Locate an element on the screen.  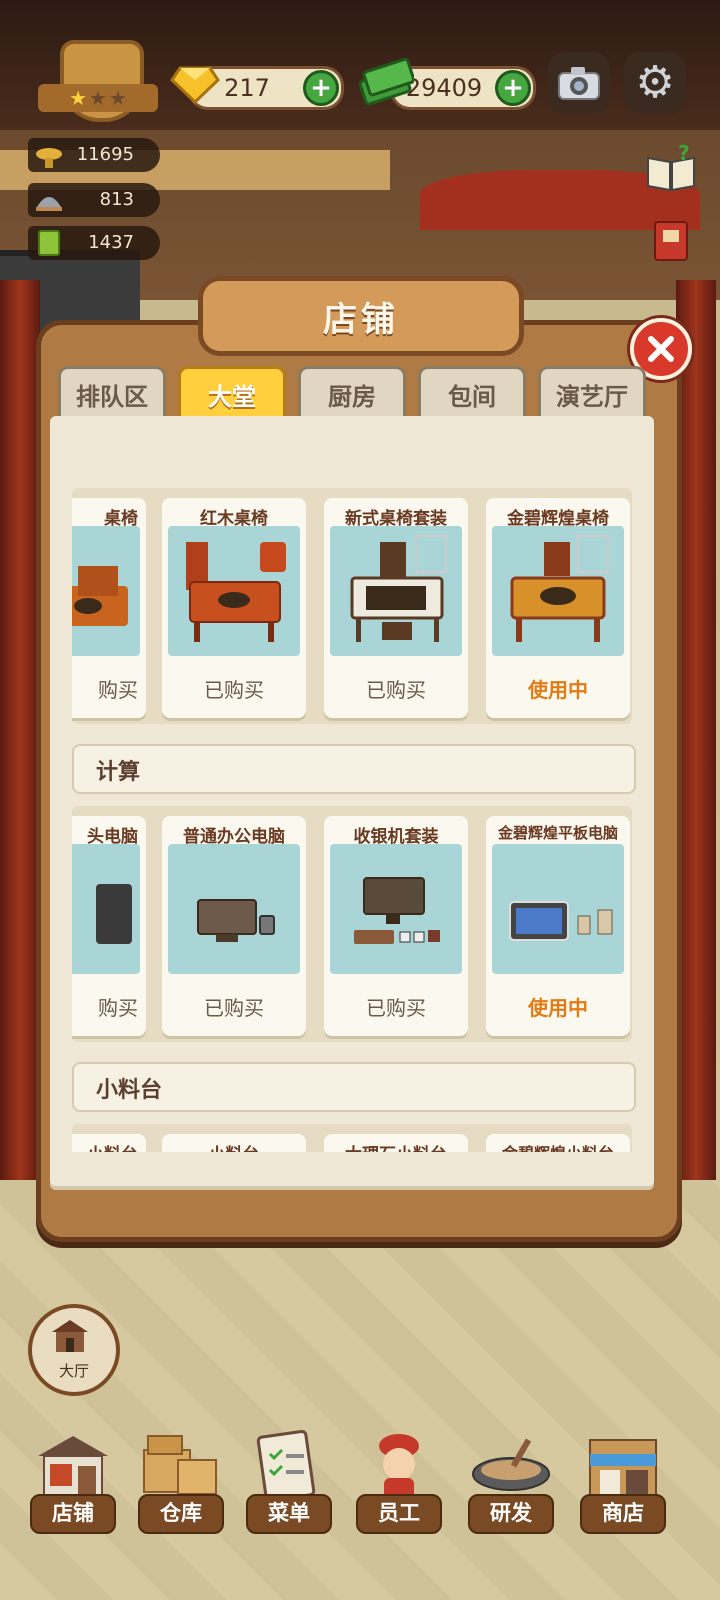
item-card: 收银机套装 已购买 is located at coordinates (396, 926).